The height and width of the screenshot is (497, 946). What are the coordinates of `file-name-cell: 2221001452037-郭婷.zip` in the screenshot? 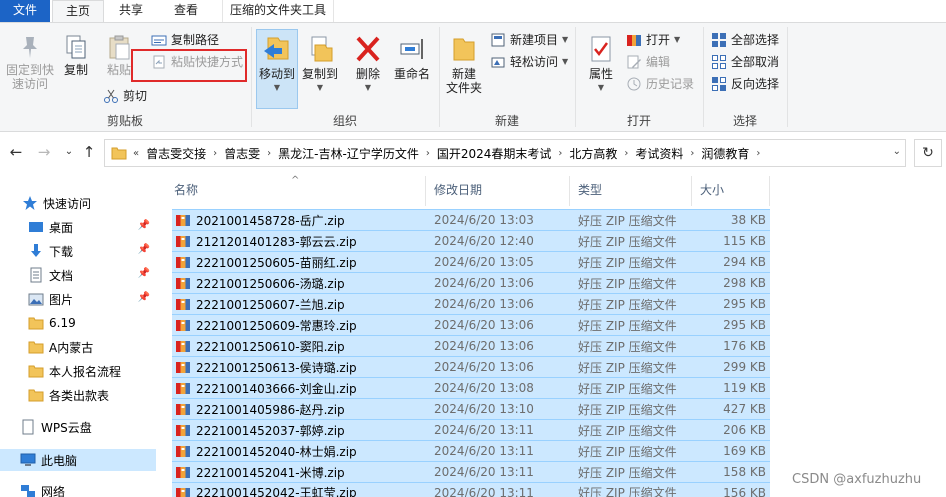 It's located at (300, 430).